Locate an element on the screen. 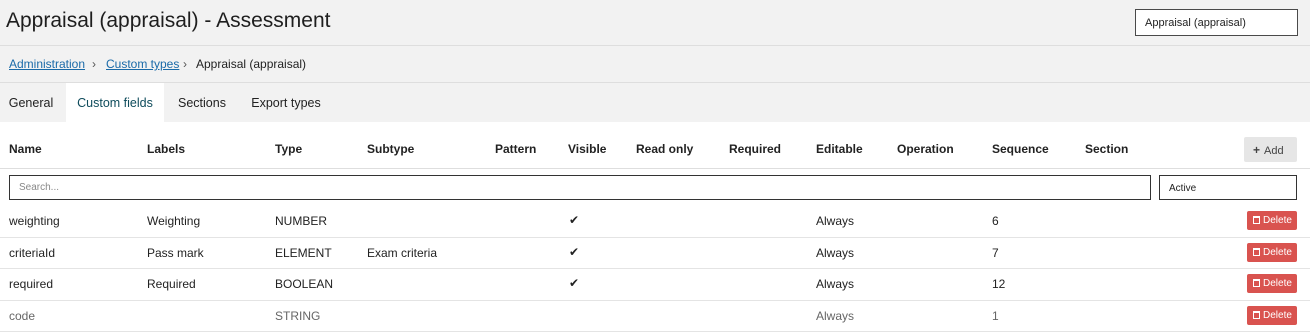  field-name: criteriaId is located at coordinates (32, 253).